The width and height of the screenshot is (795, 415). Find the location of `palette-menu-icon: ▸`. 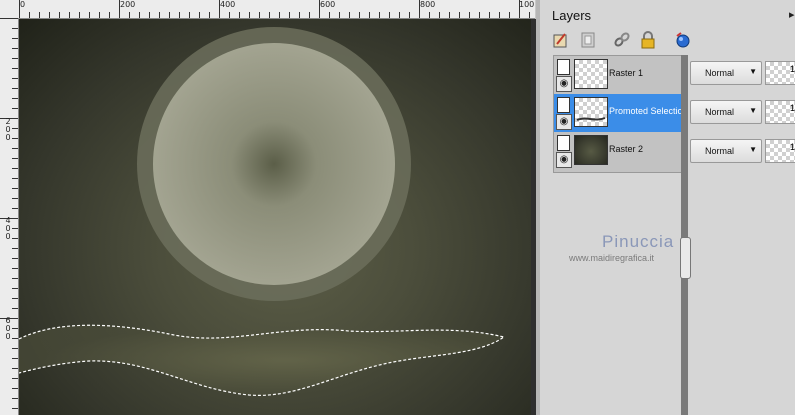

palette-menu-icon: ▸ is located at coordinates (792, 14).